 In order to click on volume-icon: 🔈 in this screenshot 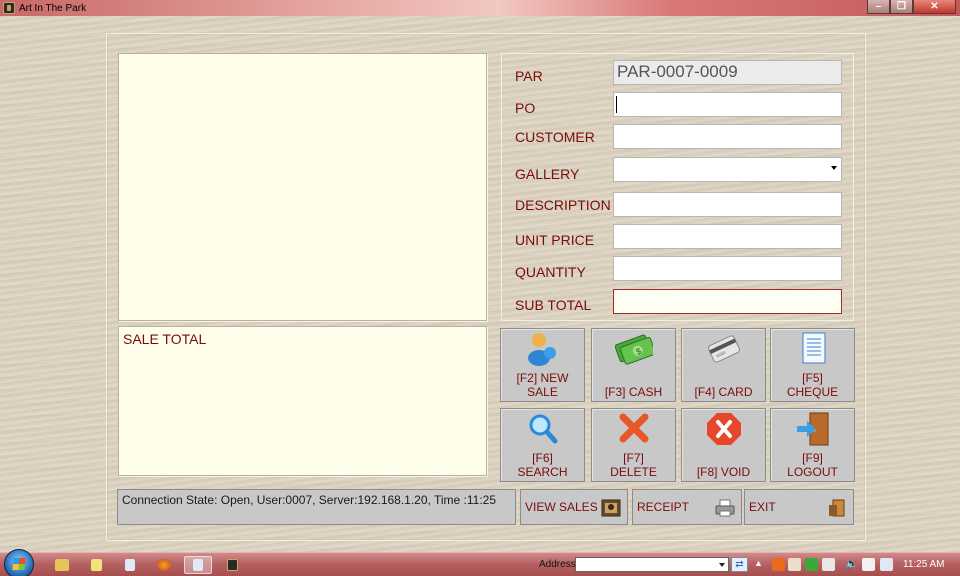, I will do `click(852, 564)`.